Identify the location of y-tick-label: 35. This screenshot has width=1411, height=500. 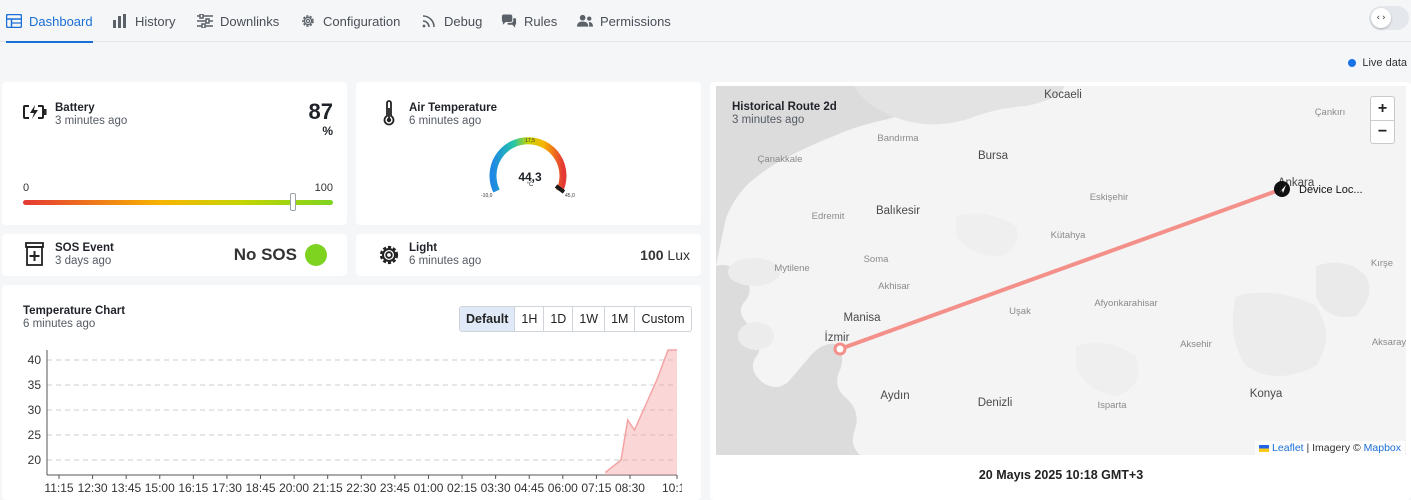
(35, 385).